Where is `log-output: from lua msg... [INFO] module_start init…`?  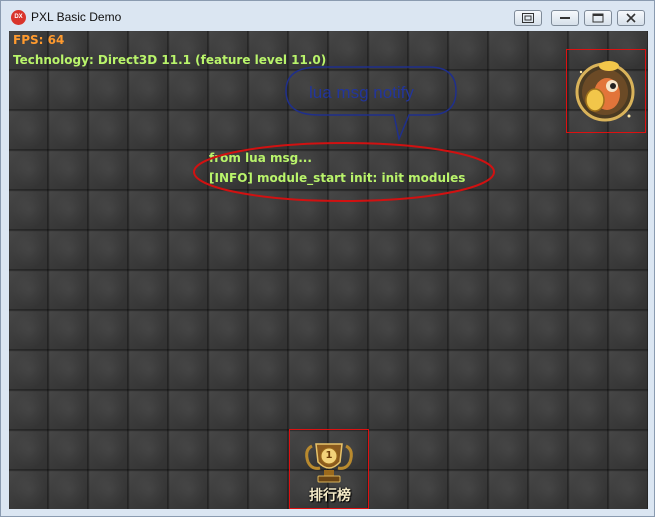 log-output: from lua msg... [INFO] module_start init… is located at coordinates (337, 168).